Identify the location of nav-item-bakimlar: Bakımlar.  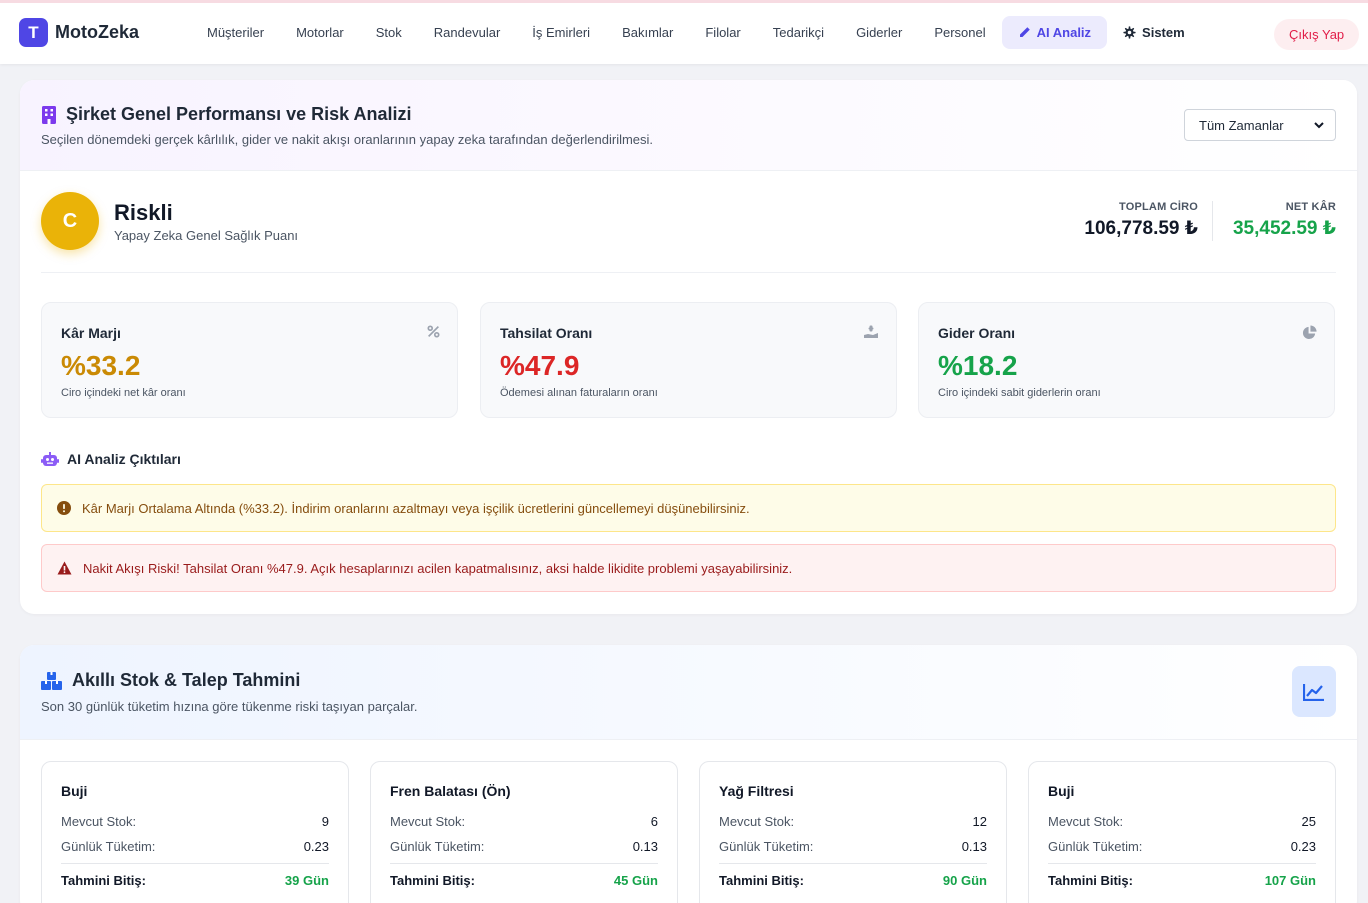
(647, 32).